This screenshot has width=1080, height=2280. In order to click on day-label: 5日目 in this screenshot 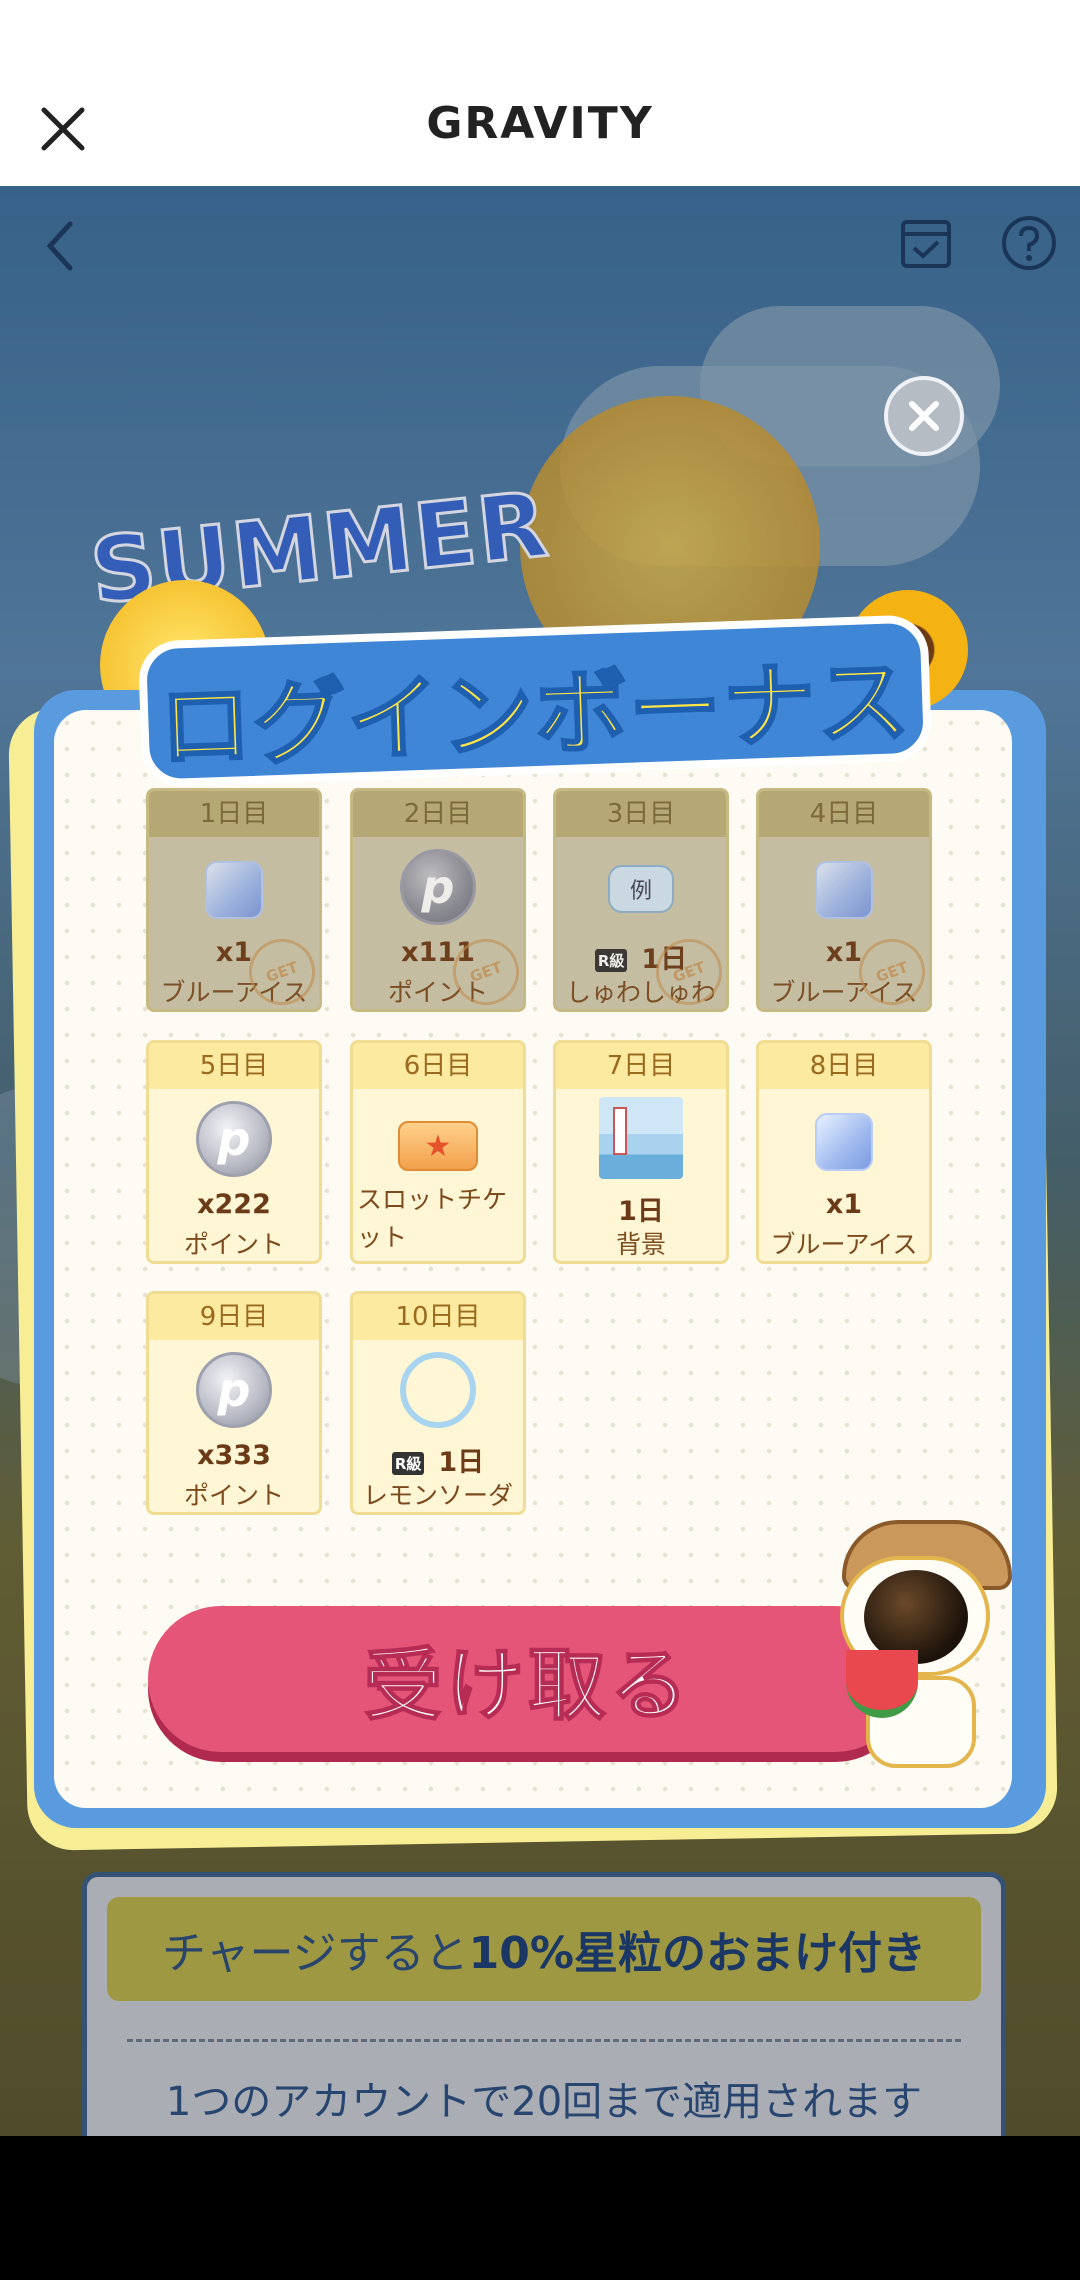, I will do `click(234, 1066)`.